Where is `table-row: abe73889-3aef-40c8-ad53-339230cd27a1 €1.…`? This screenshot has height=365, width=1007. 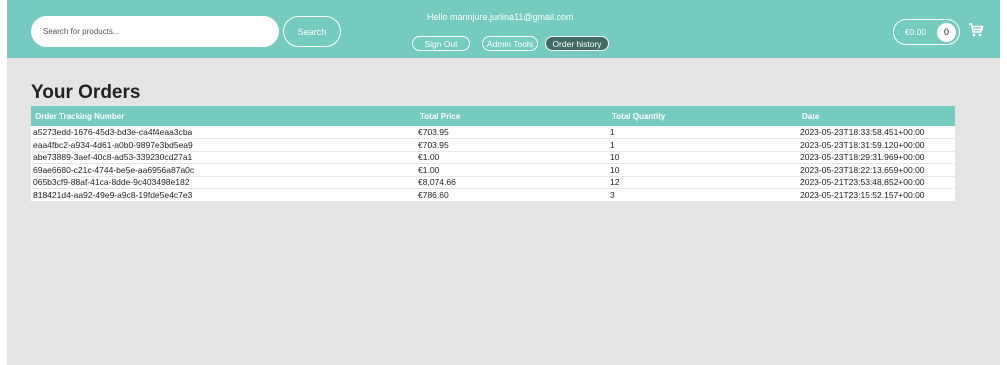 table-row: abe73889-3aef-40c8-ad53-339230cd27a1 €1.… is located at coordinates (493, 157).